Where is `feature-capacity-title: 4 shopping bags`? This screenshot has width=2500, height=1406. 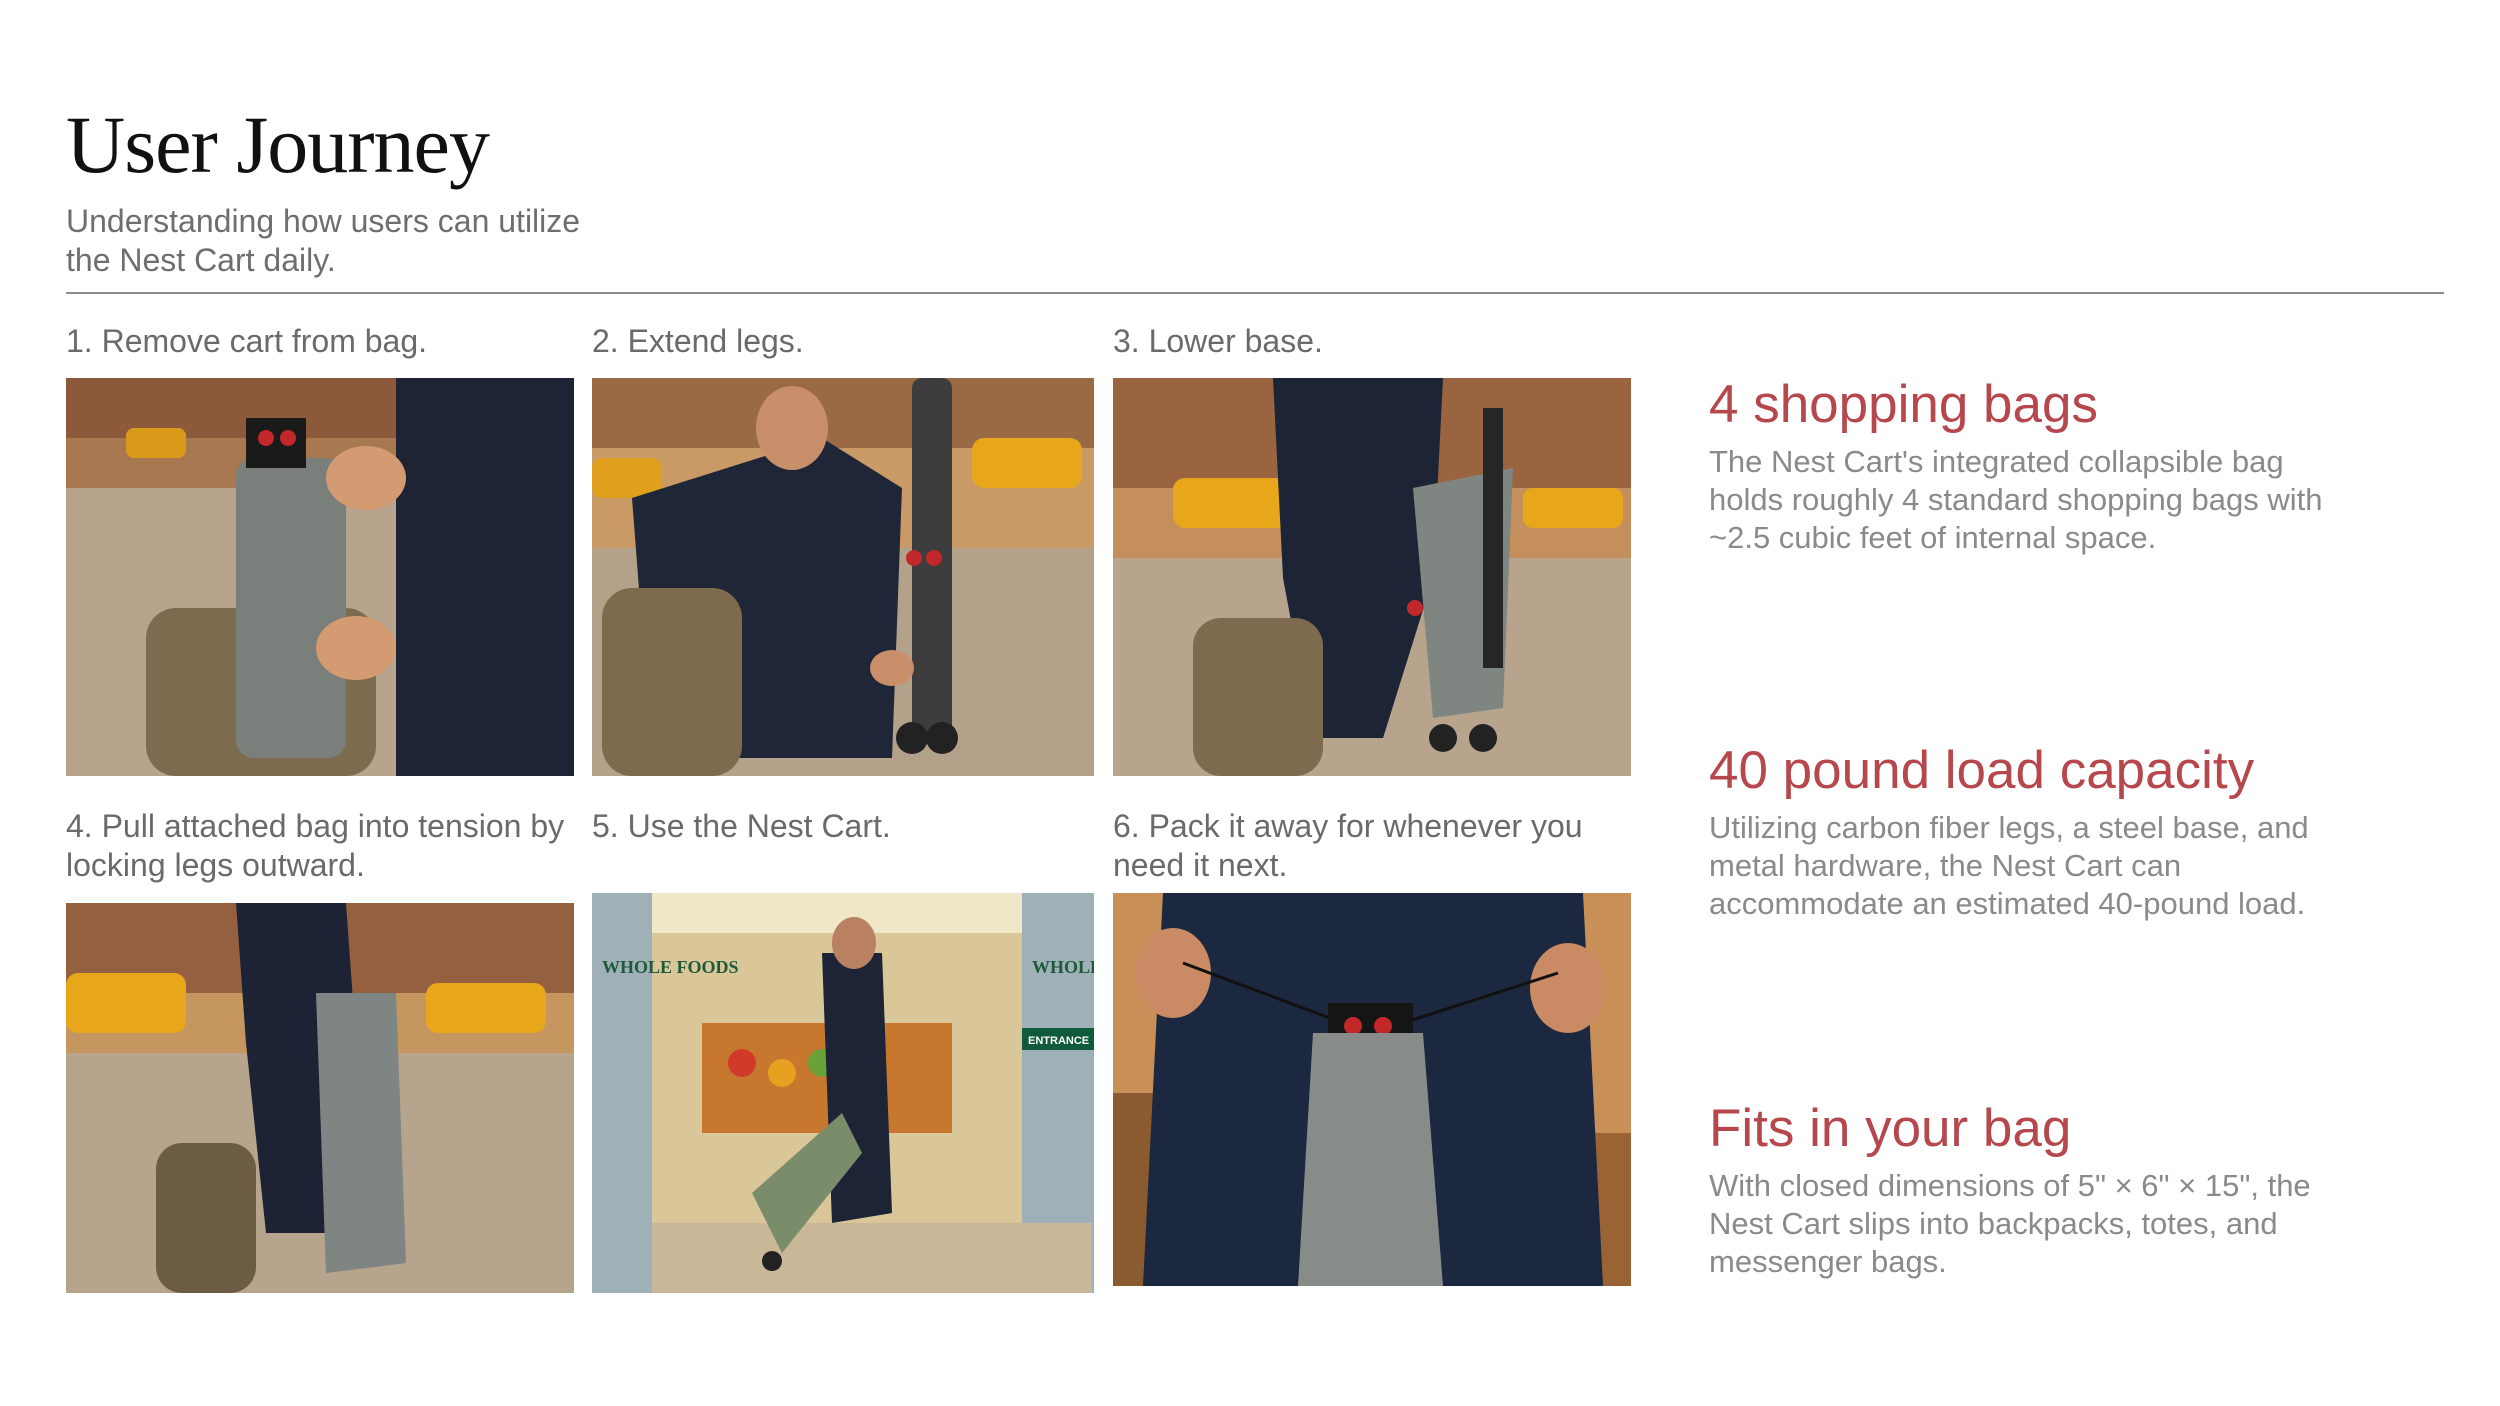 feature-capacity-title: 4 shopping bags is located at coordinates (1903, 404).